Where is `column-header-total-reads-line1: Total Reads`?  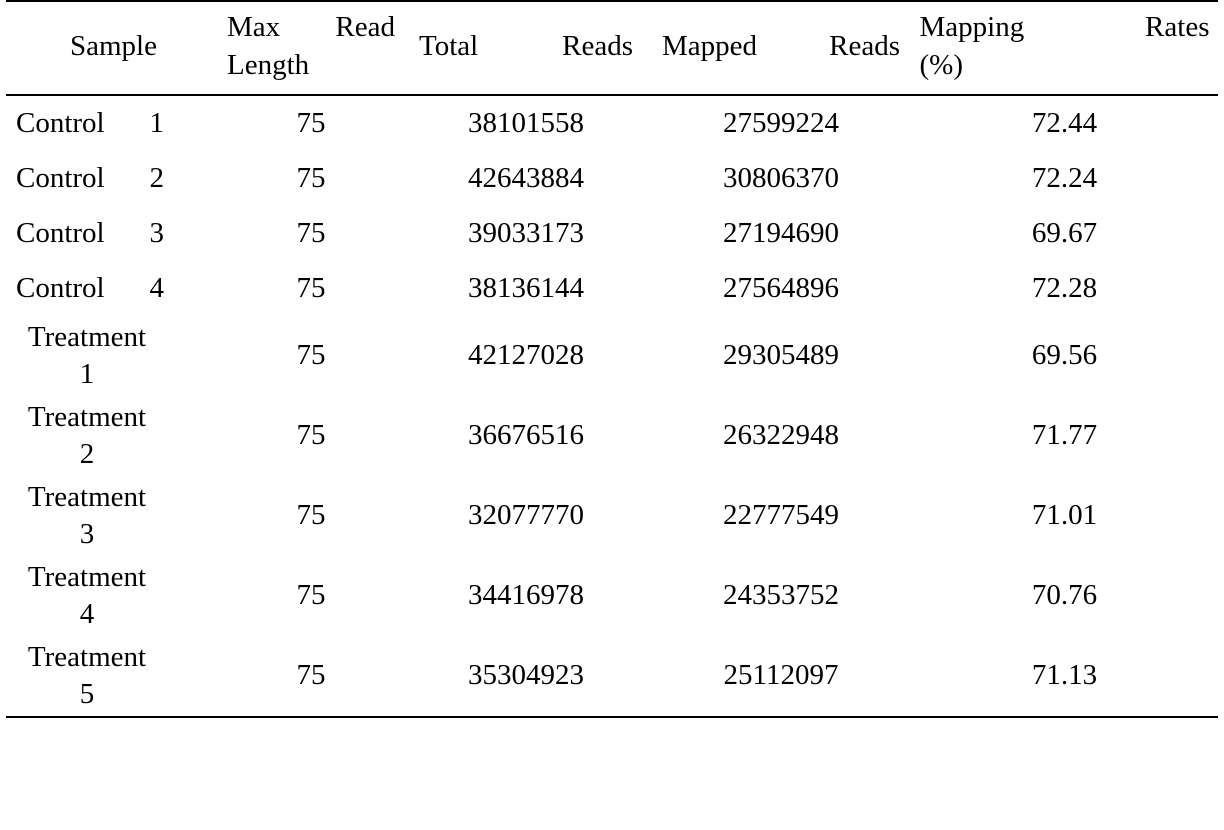
column-header-total-reads-line1: Total Reads is located at coordinates (526, 46).